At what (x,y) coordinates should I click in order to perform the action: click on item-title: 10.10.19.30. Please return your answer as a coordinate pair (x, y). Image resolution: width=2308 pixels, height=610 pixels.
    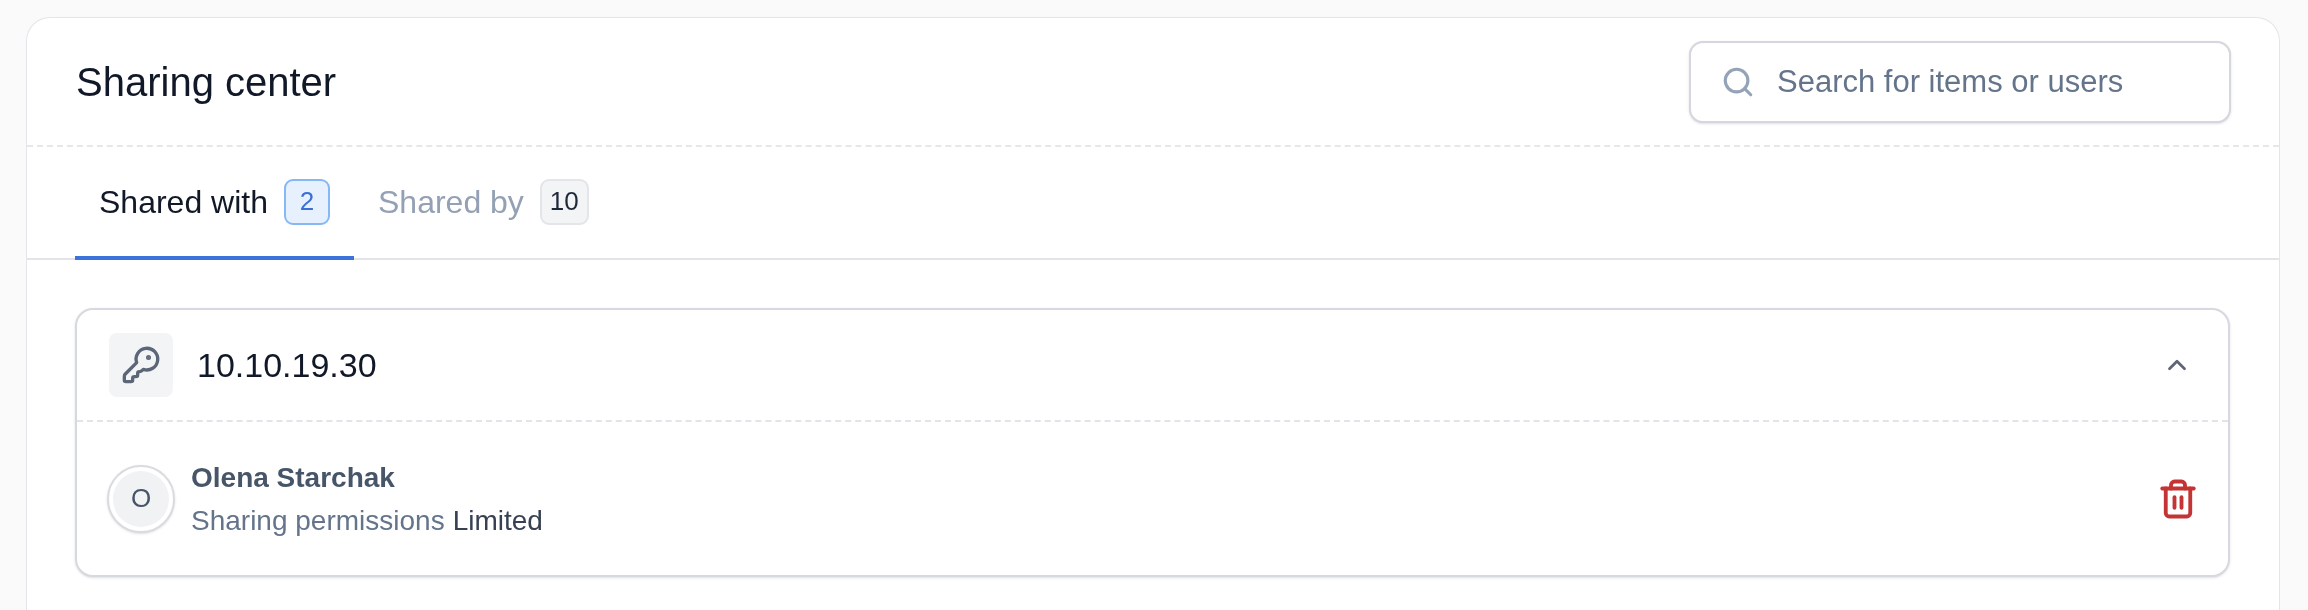
    Looking at the image, I should click on (287, 365).